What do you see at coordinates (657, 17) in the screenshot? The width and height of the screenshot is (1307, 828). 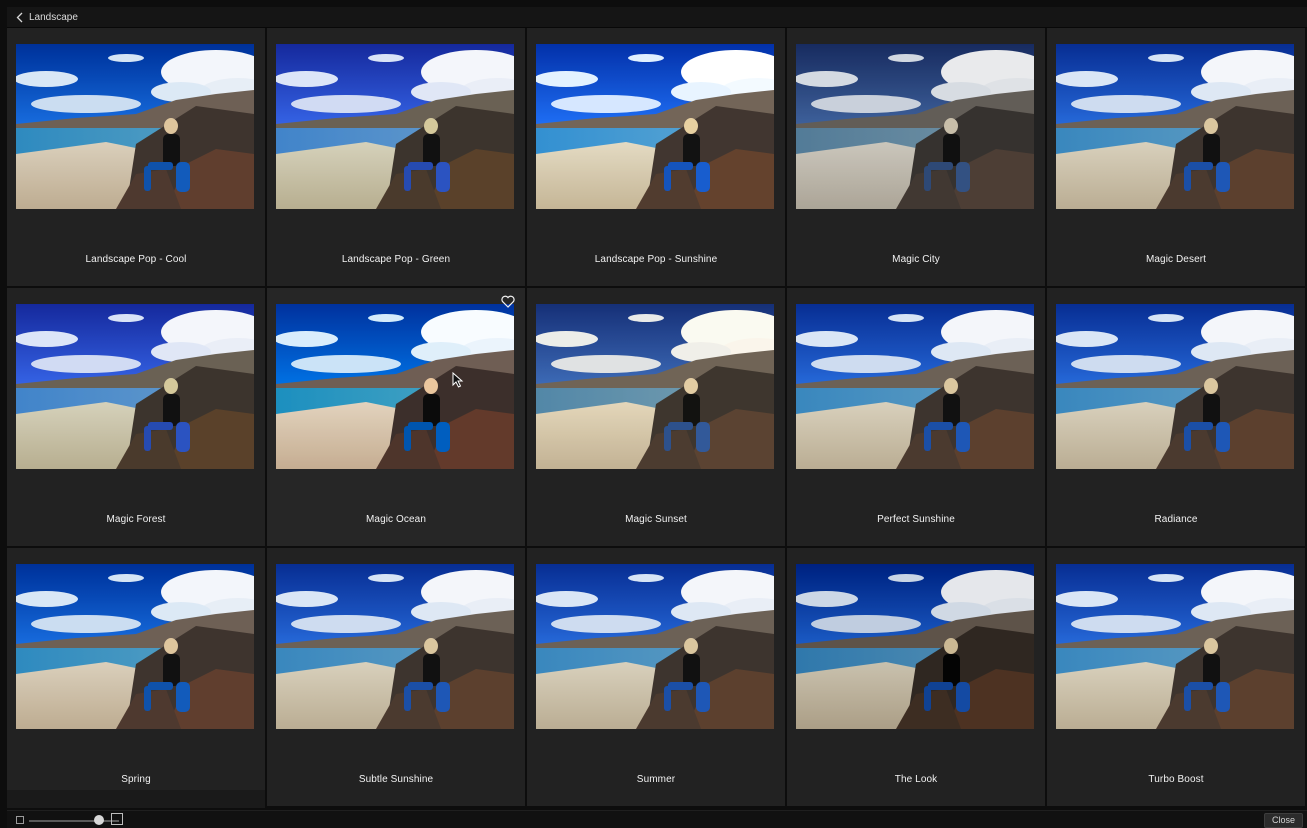 I see `top-bar: Landscape` at bounding box center [657, 17].